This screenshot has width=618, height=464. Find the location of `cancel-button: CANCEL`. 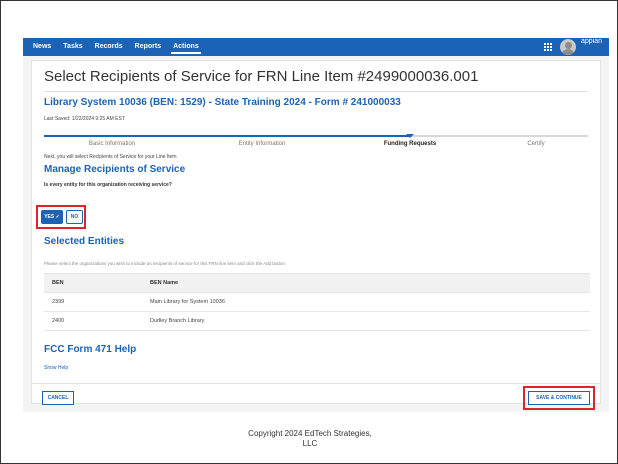

cancel-button: CANCEL is located at coordinates (58, 398).